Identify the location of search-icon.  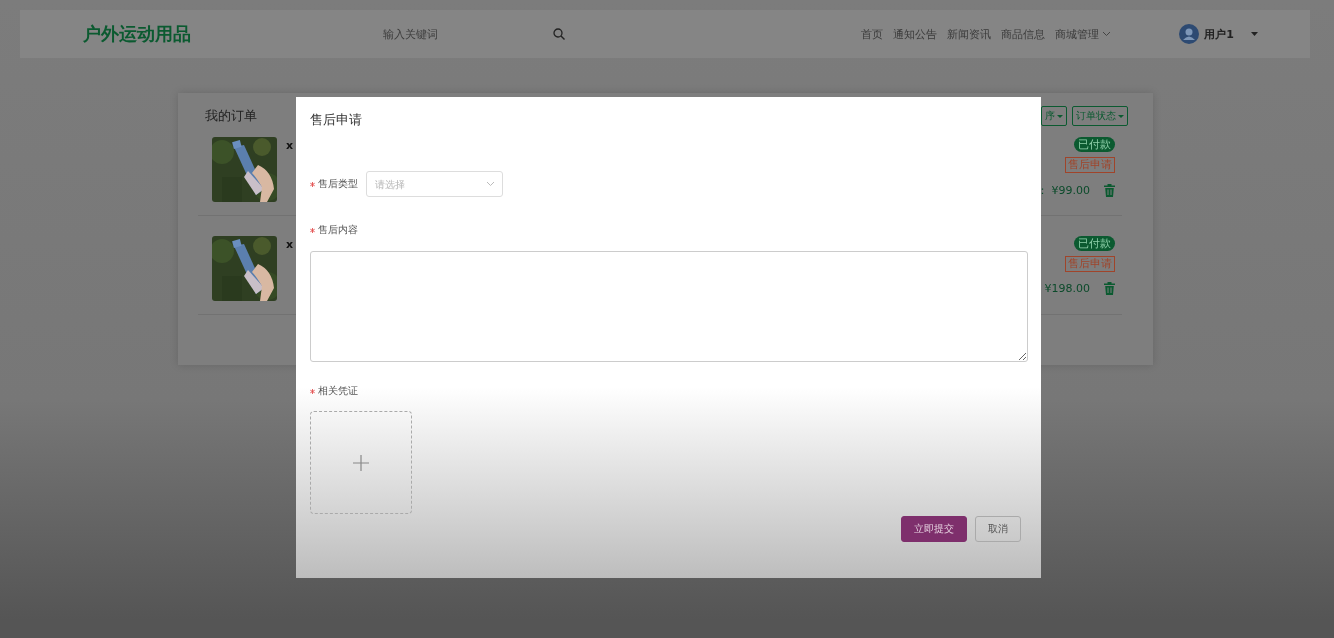
(559, 34).